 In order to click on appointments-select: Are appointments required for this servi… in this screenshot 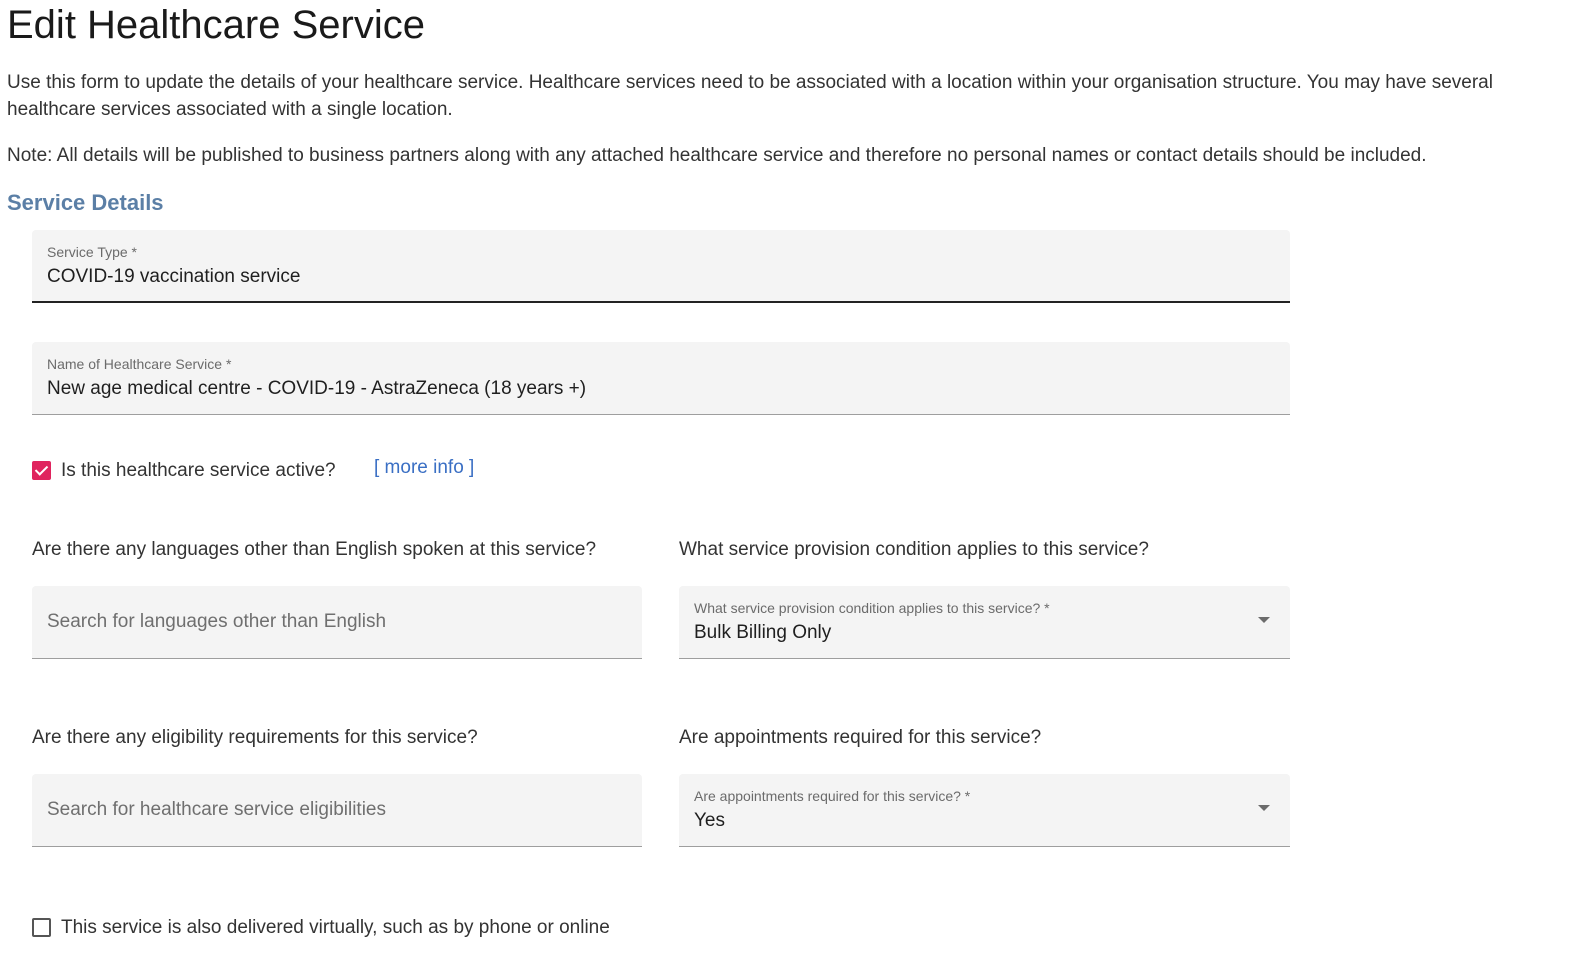, I will do `click(984, 810)`.